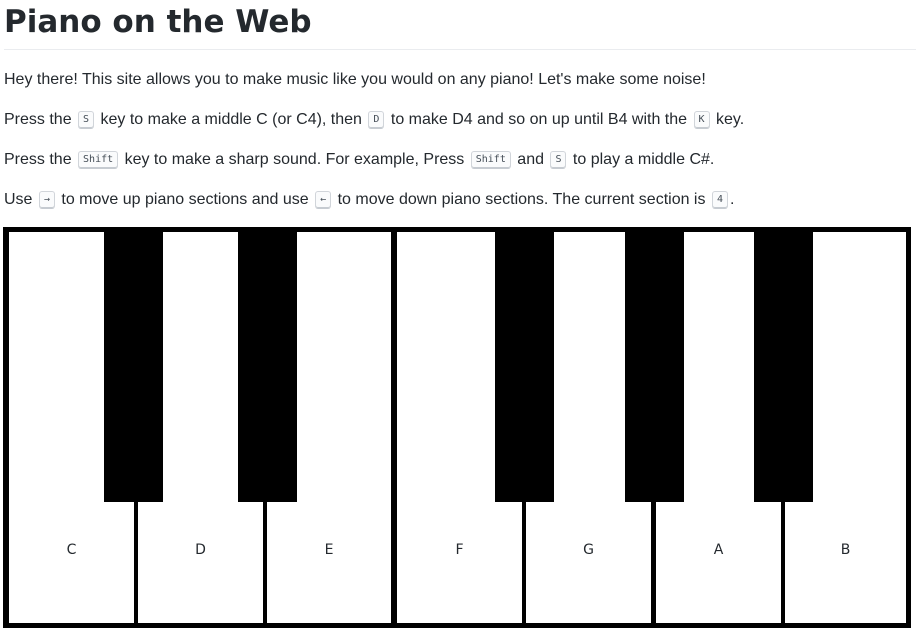  I want to click on black-key-a-sharp, so click(783, 364).